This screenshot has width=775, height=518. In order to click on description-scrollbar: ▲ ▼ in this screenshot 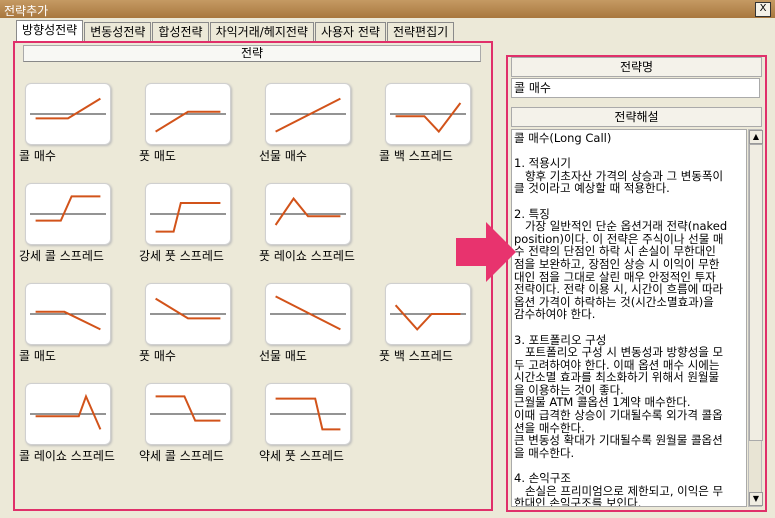, I will do `click(755, 318)`.